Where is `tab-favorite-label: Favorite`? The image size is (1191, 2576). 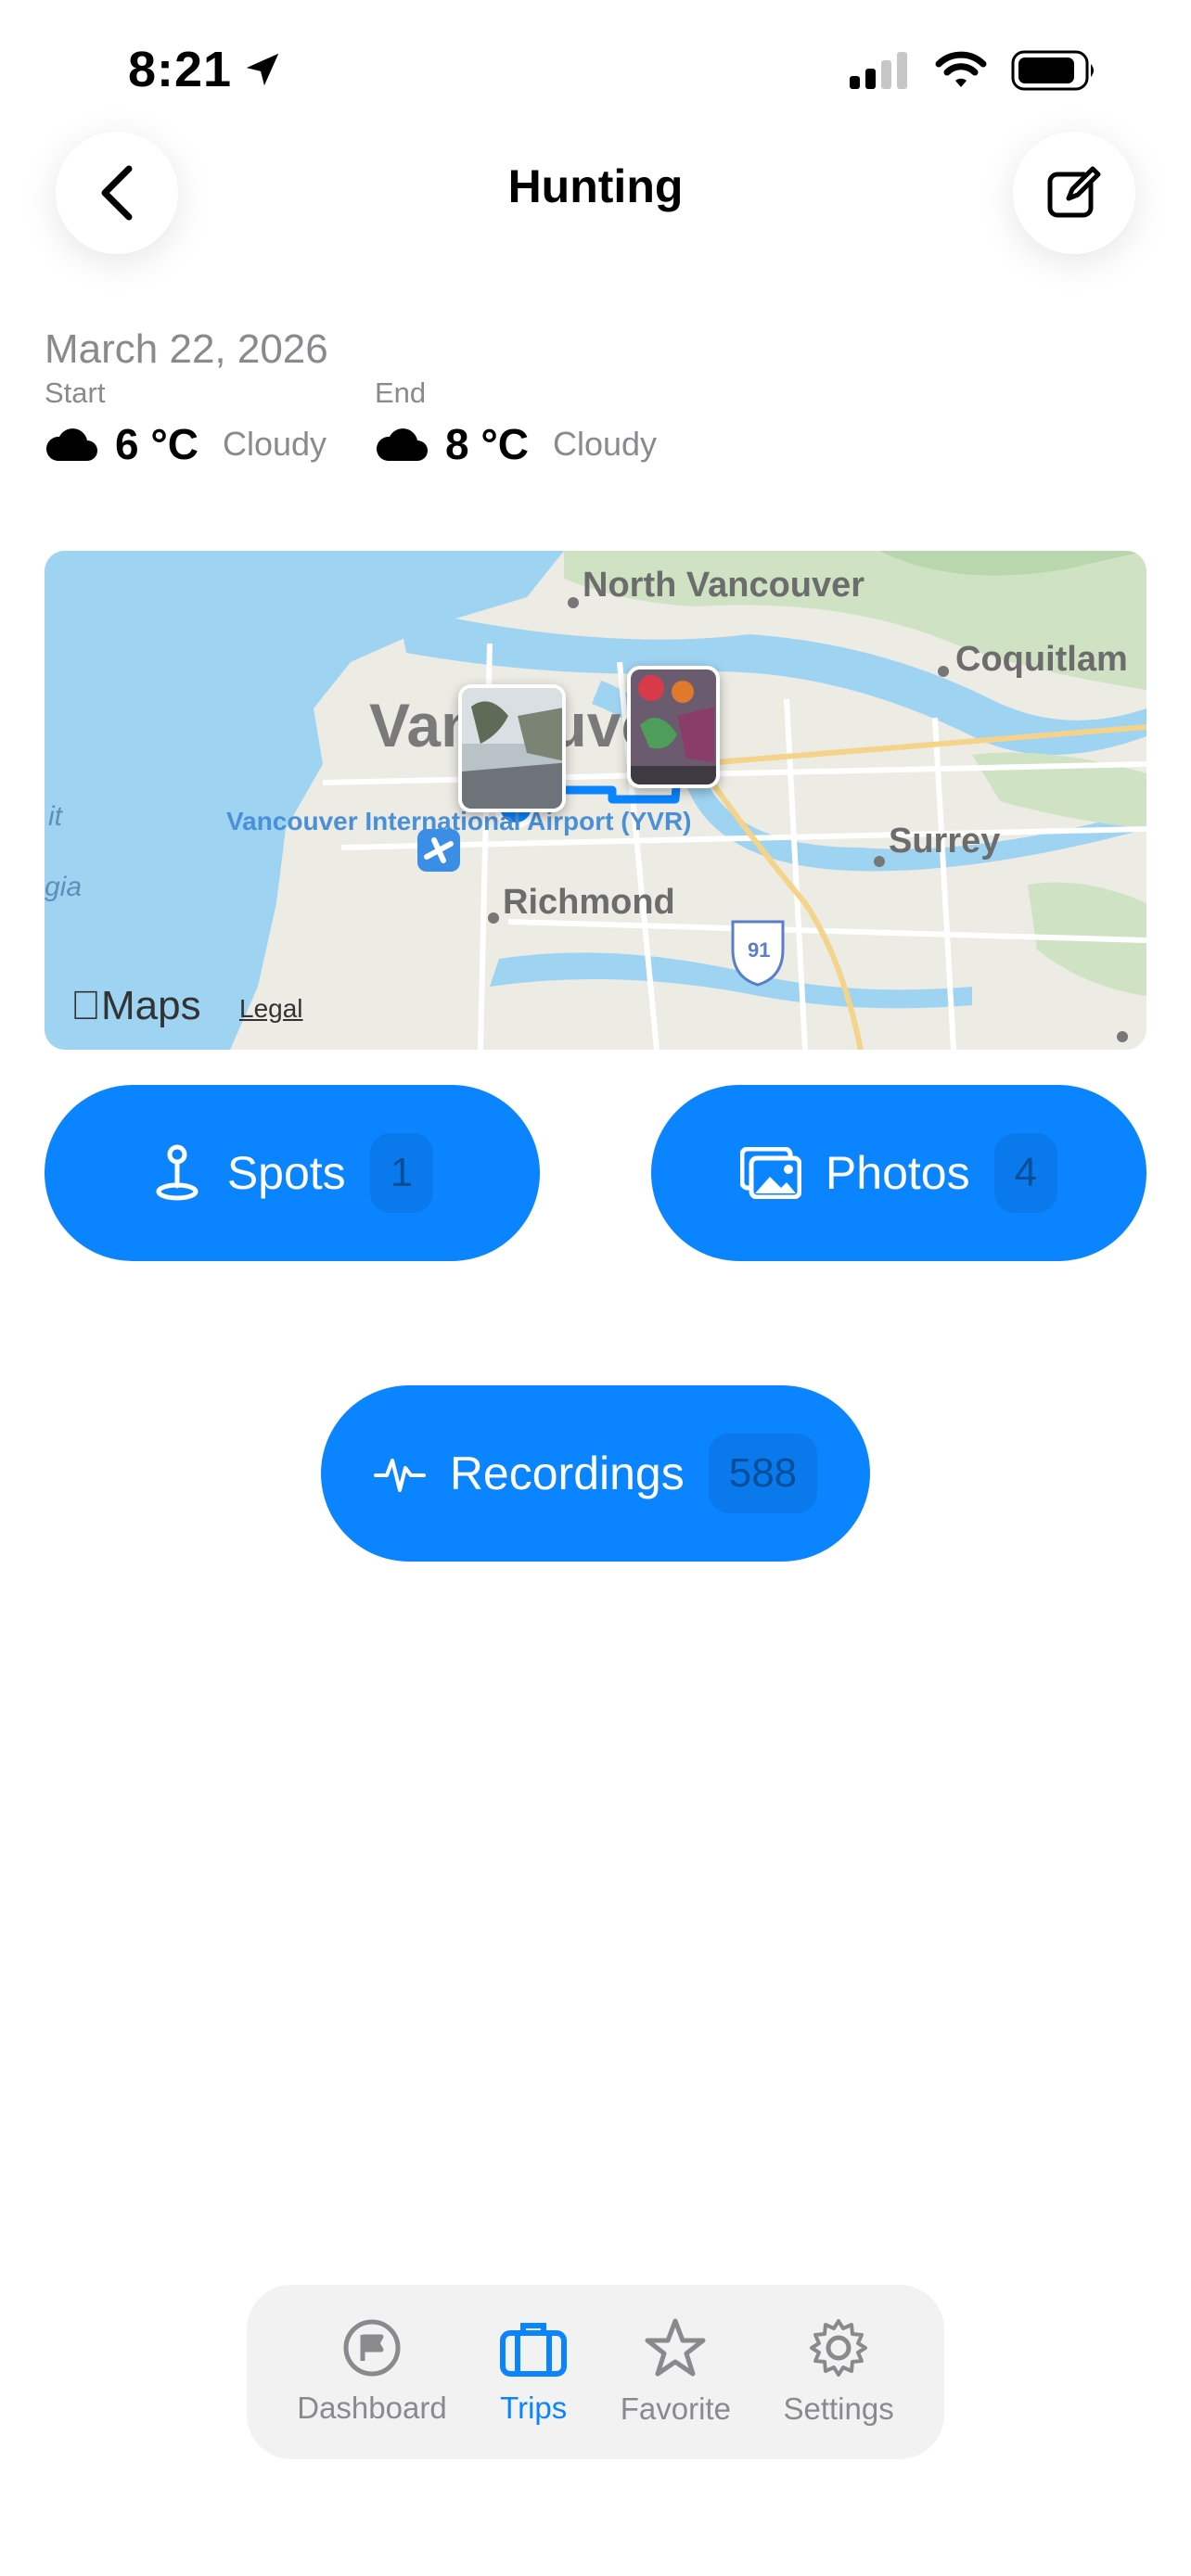 tab-favorite-label: Favorite is located at coordinates (675, 2408).